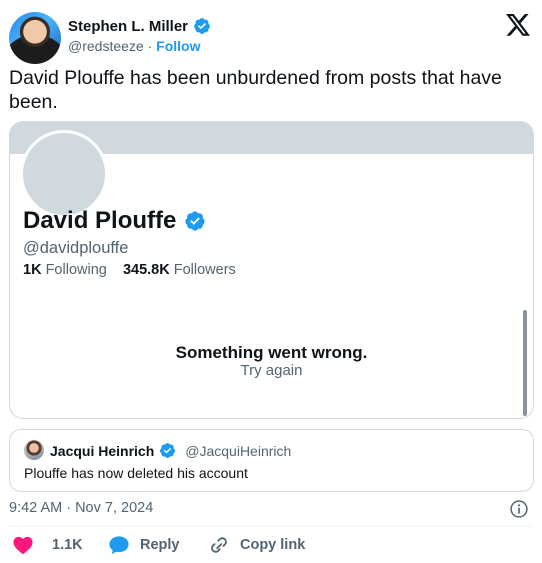 The height and width of the screenshot is (563, 542). I want to click on quote-text: Plouffe has now deleted his account, so click(136, 473).